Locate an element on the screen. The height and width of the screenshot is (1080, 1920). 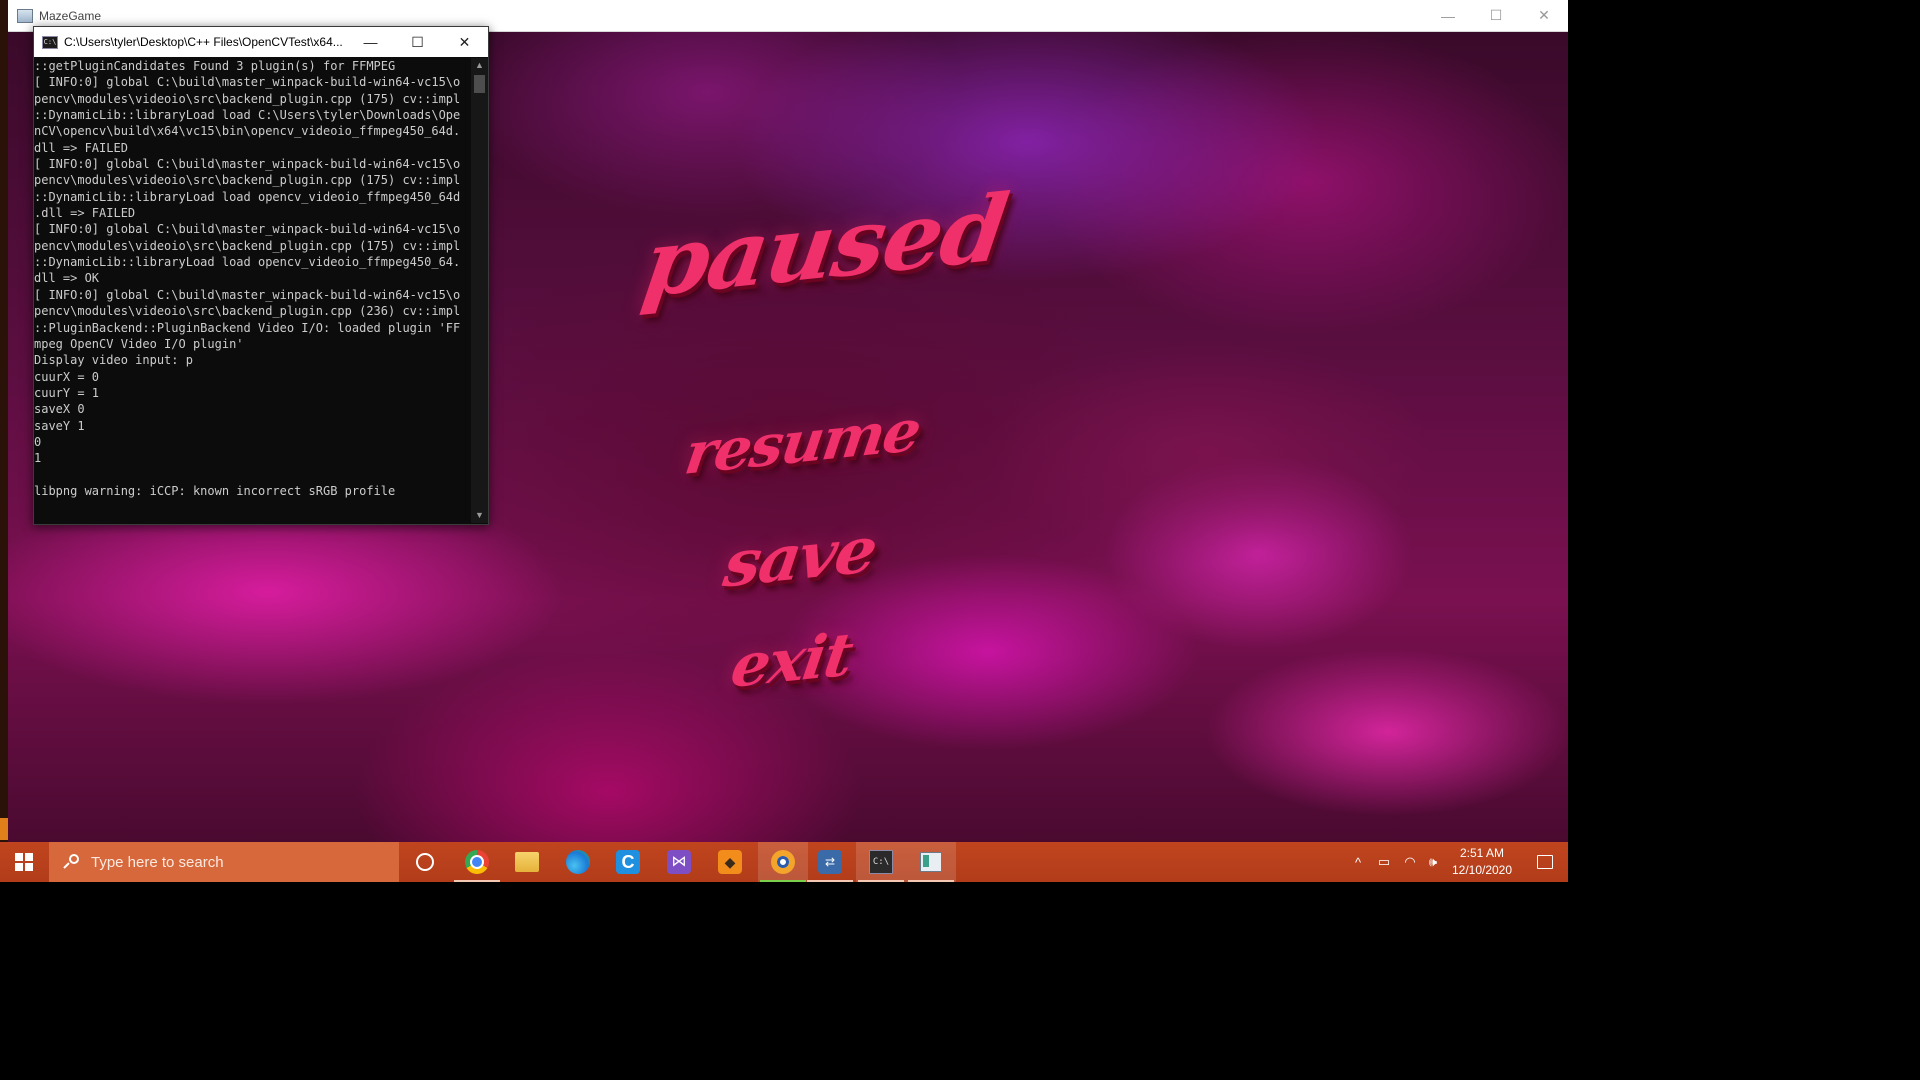
paused-title: paused is located at coordinates (824, 246).